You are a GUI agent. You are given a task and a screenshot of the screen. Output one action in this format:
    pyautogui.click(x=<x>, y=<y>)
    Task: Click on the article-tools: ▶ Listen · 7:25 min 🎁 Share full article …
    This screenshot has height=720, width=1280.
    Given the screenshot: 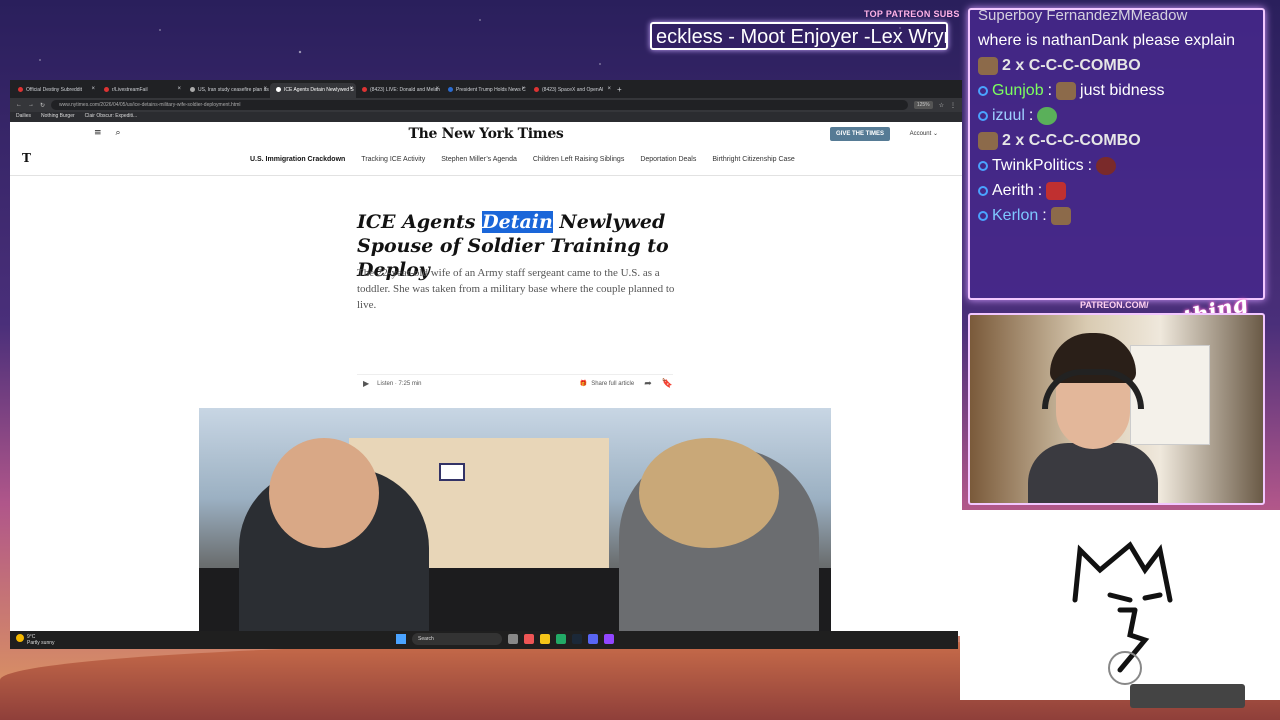 What is the action you would take?
    pyautogui.click(x=515, y=383)
    